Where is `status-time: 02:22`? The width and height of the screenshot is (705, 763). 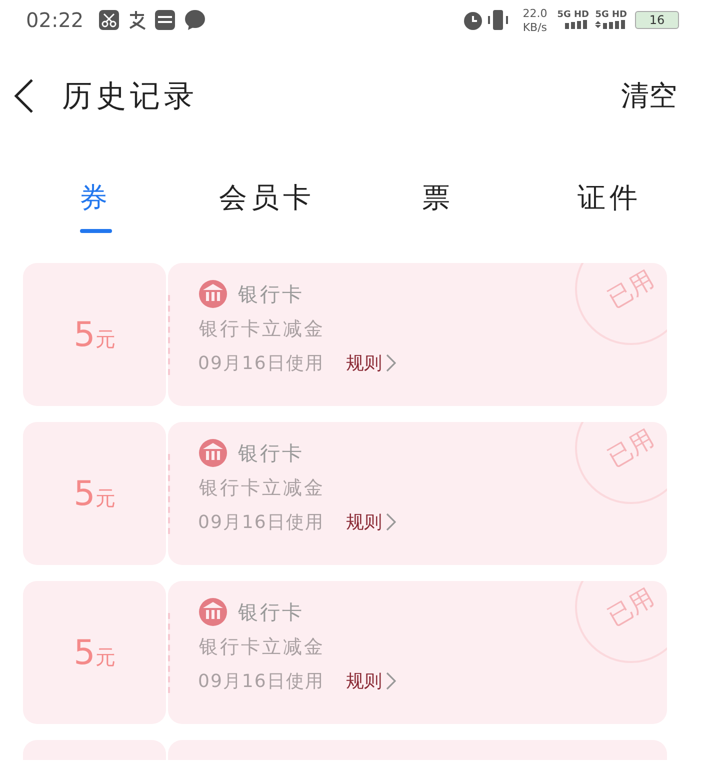 status-time: 02:22 is located at coordinates (55, 20).